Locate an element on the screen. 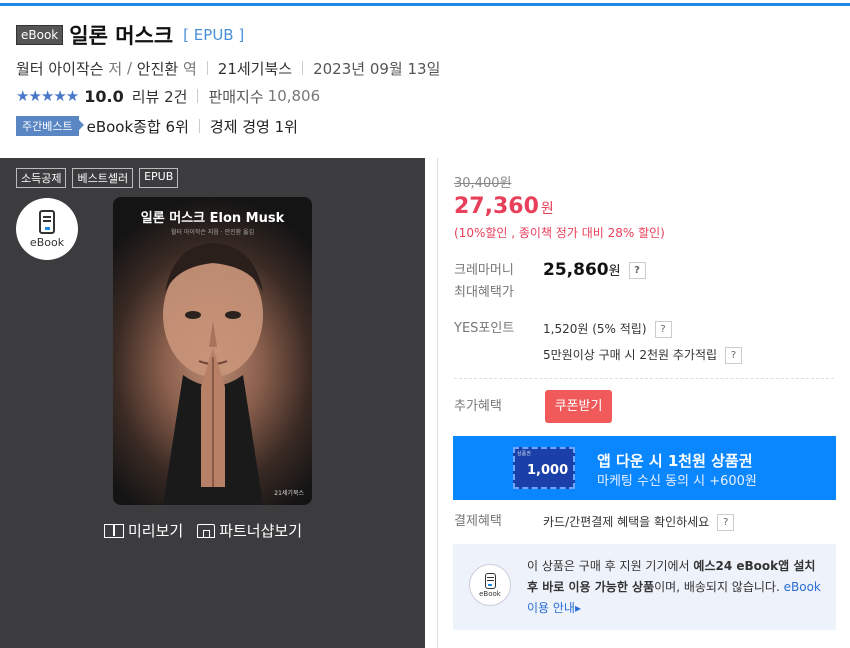 The image size is (850, 648). rank-ebook-total: eBook종합 6위 is located at coordinates (138, 126).